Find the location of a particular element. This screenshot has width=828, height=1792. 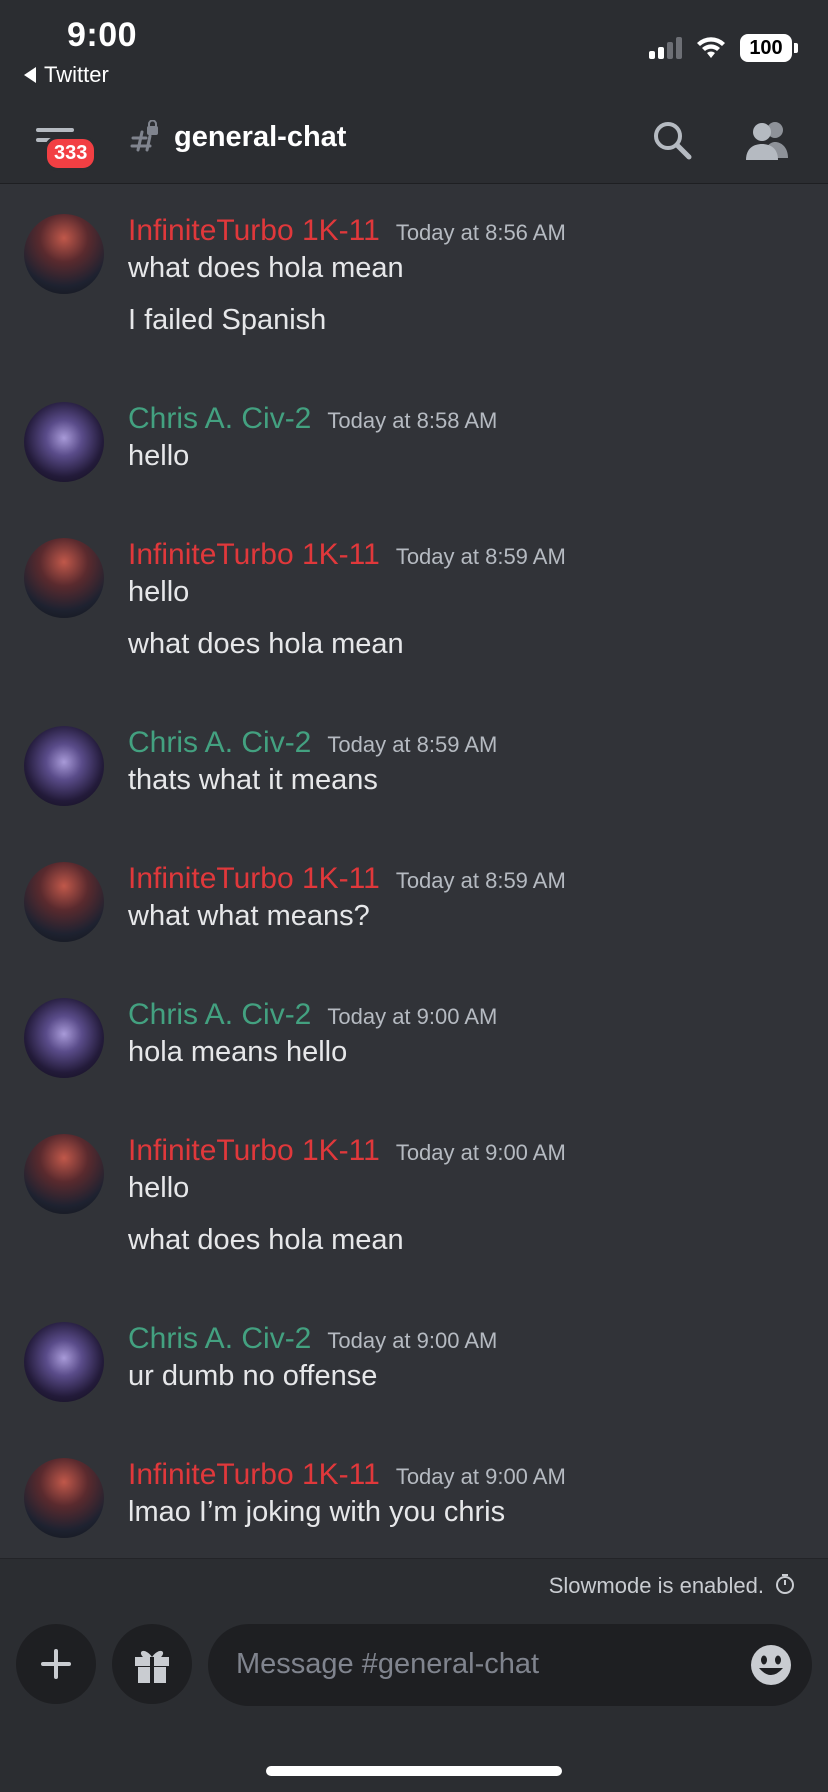

back-app-label: Twitter is located at coordinates (76, 74).